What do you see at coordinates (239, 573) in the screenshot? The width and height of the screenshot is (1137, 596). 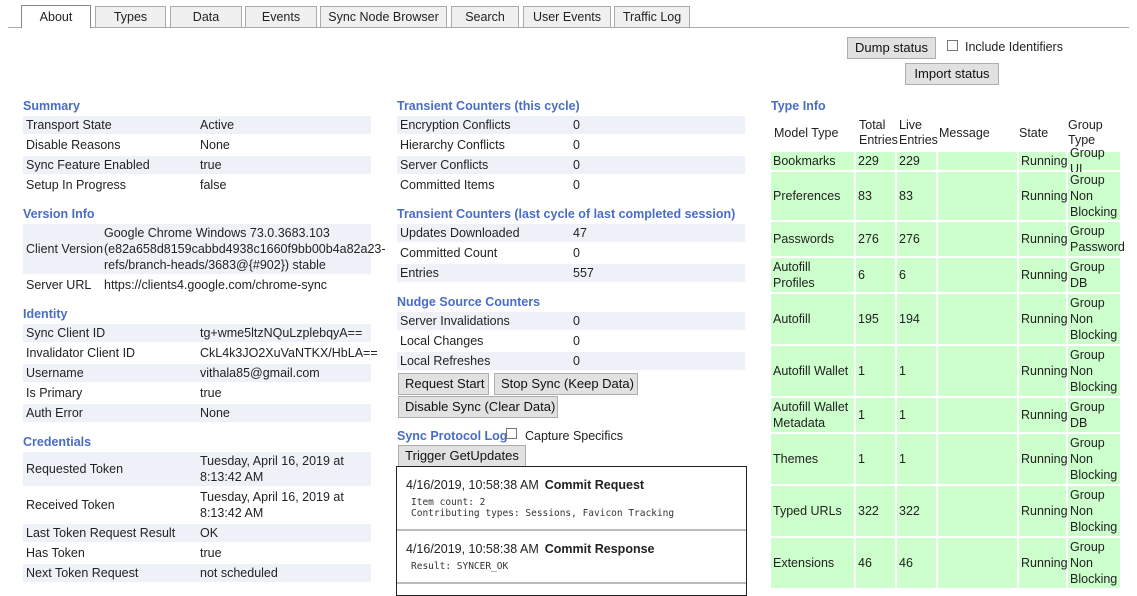 I see `credentials-value: not scheduled` at bounding box center [239, 573].